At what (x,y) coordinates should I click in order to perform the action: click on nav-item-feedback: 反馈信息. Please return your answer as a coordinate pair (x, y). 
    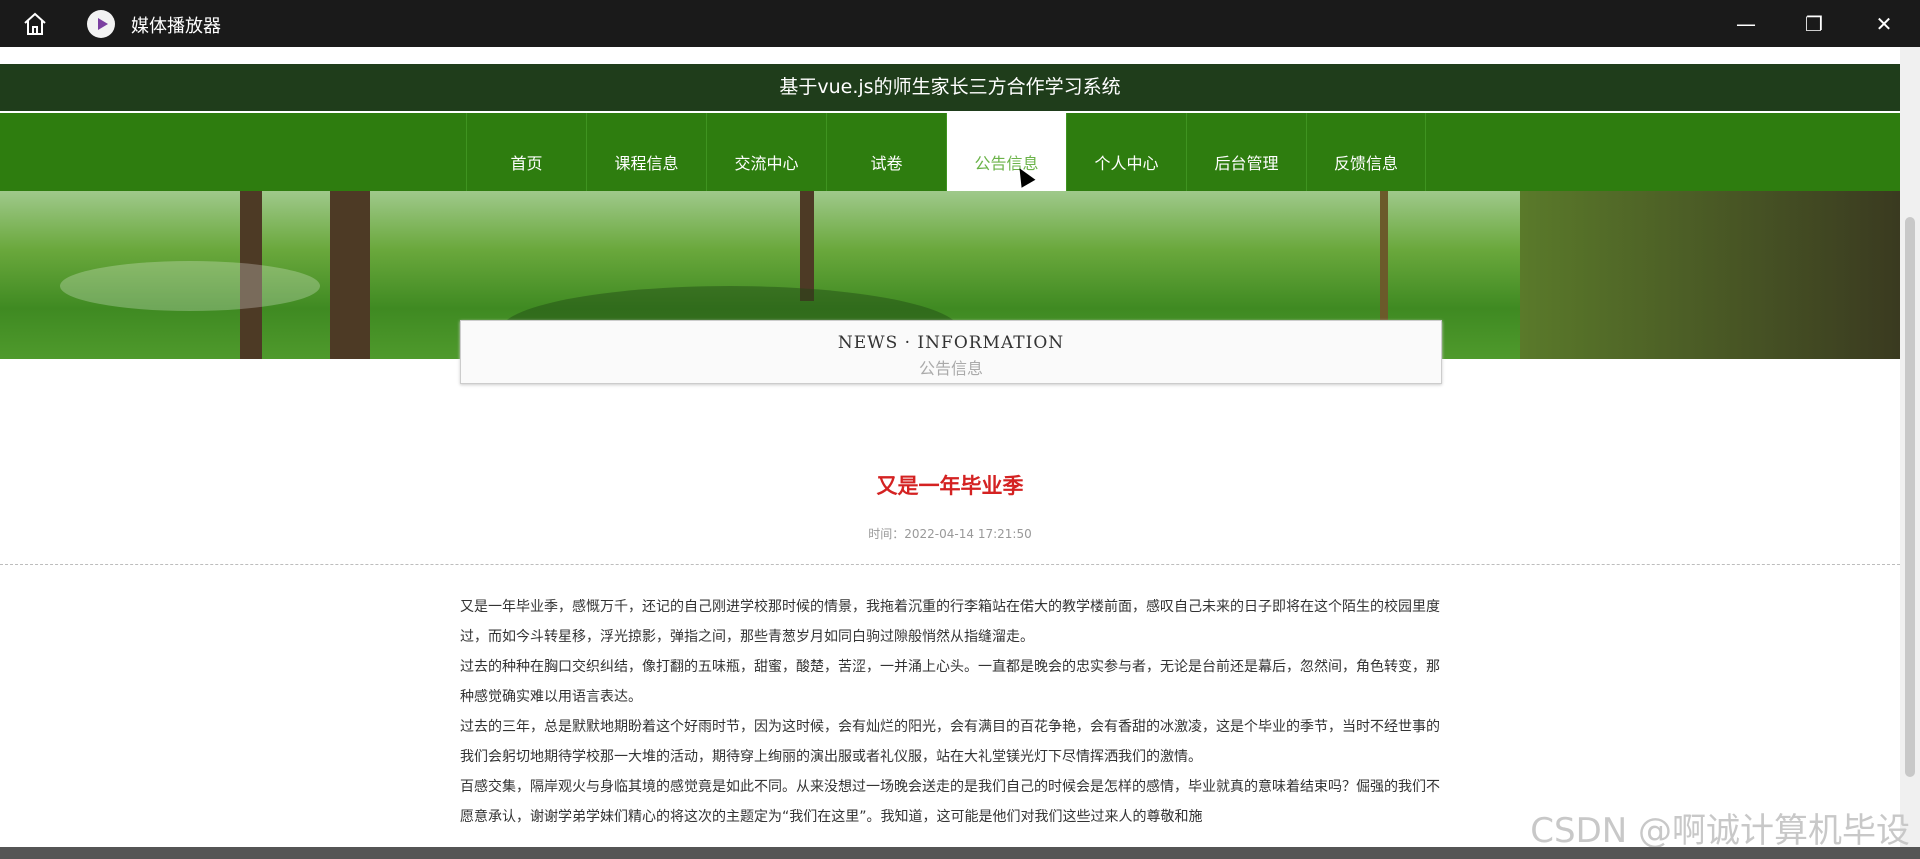
    Looking at the image, I should click on (1366, 152).